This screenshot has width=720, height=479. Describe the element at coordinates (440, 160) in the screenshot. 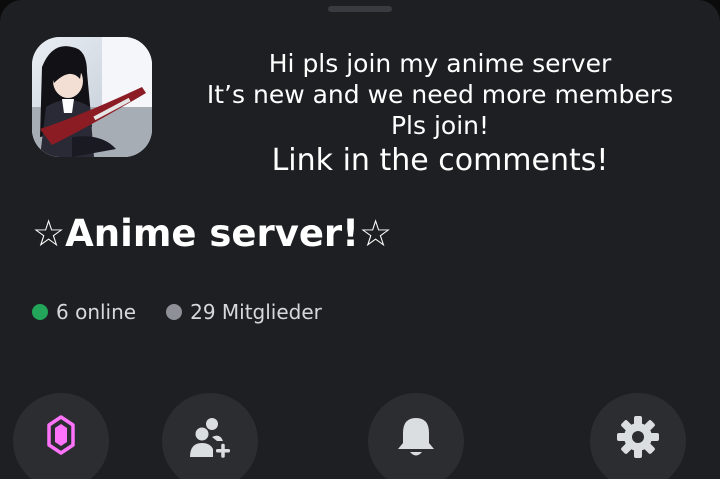

I see `caption-line-4: Link in the comments!` at that location.